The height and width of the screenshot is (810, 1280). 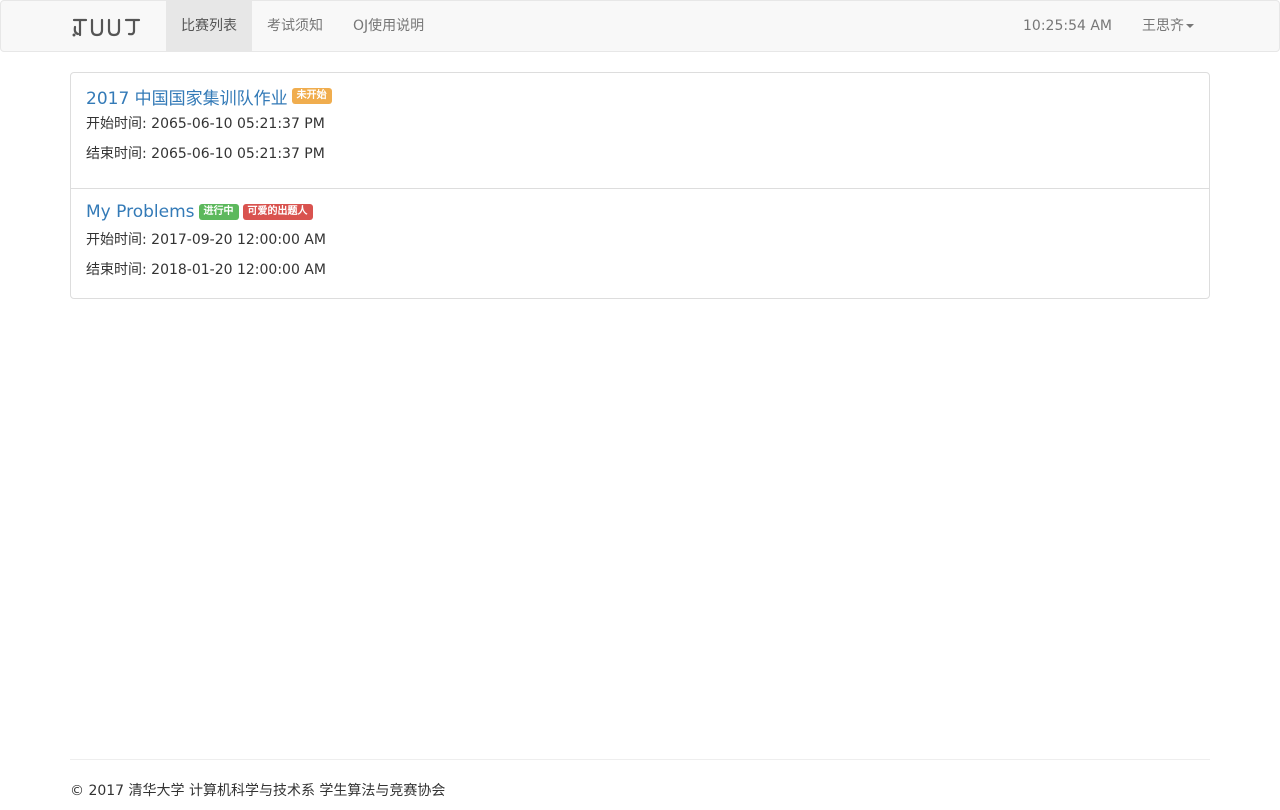 I want to click on nav-oj-guide: OJ使用说明, so click(x=388, y=26).